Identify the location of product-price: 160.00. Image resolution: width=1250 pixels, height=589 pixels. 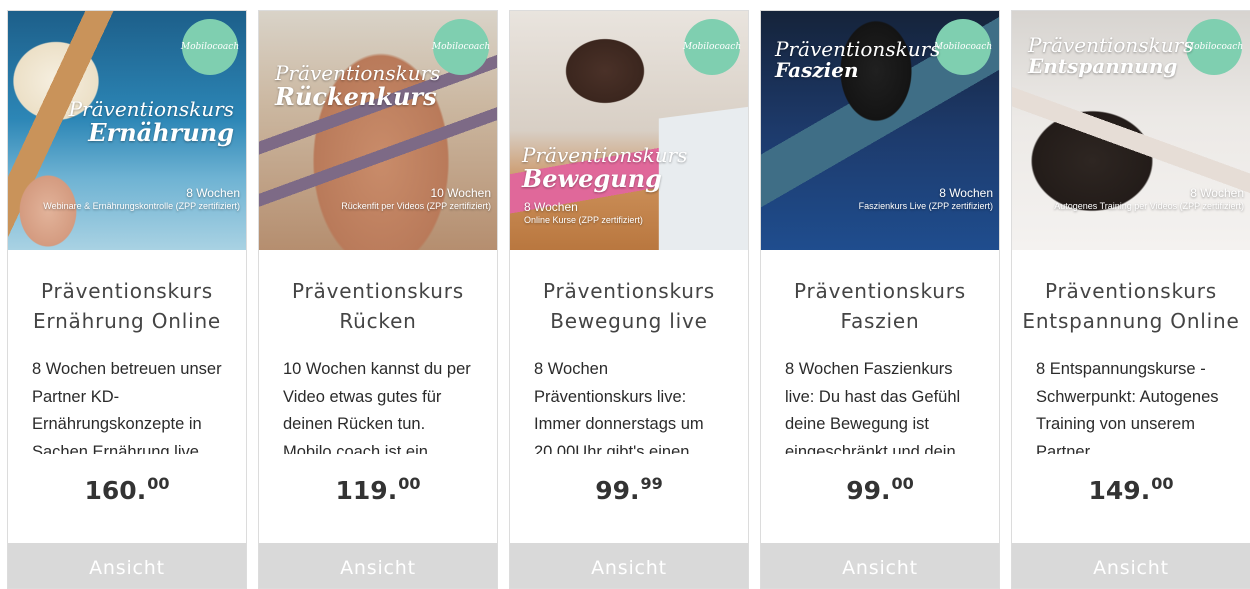
(127, 489).